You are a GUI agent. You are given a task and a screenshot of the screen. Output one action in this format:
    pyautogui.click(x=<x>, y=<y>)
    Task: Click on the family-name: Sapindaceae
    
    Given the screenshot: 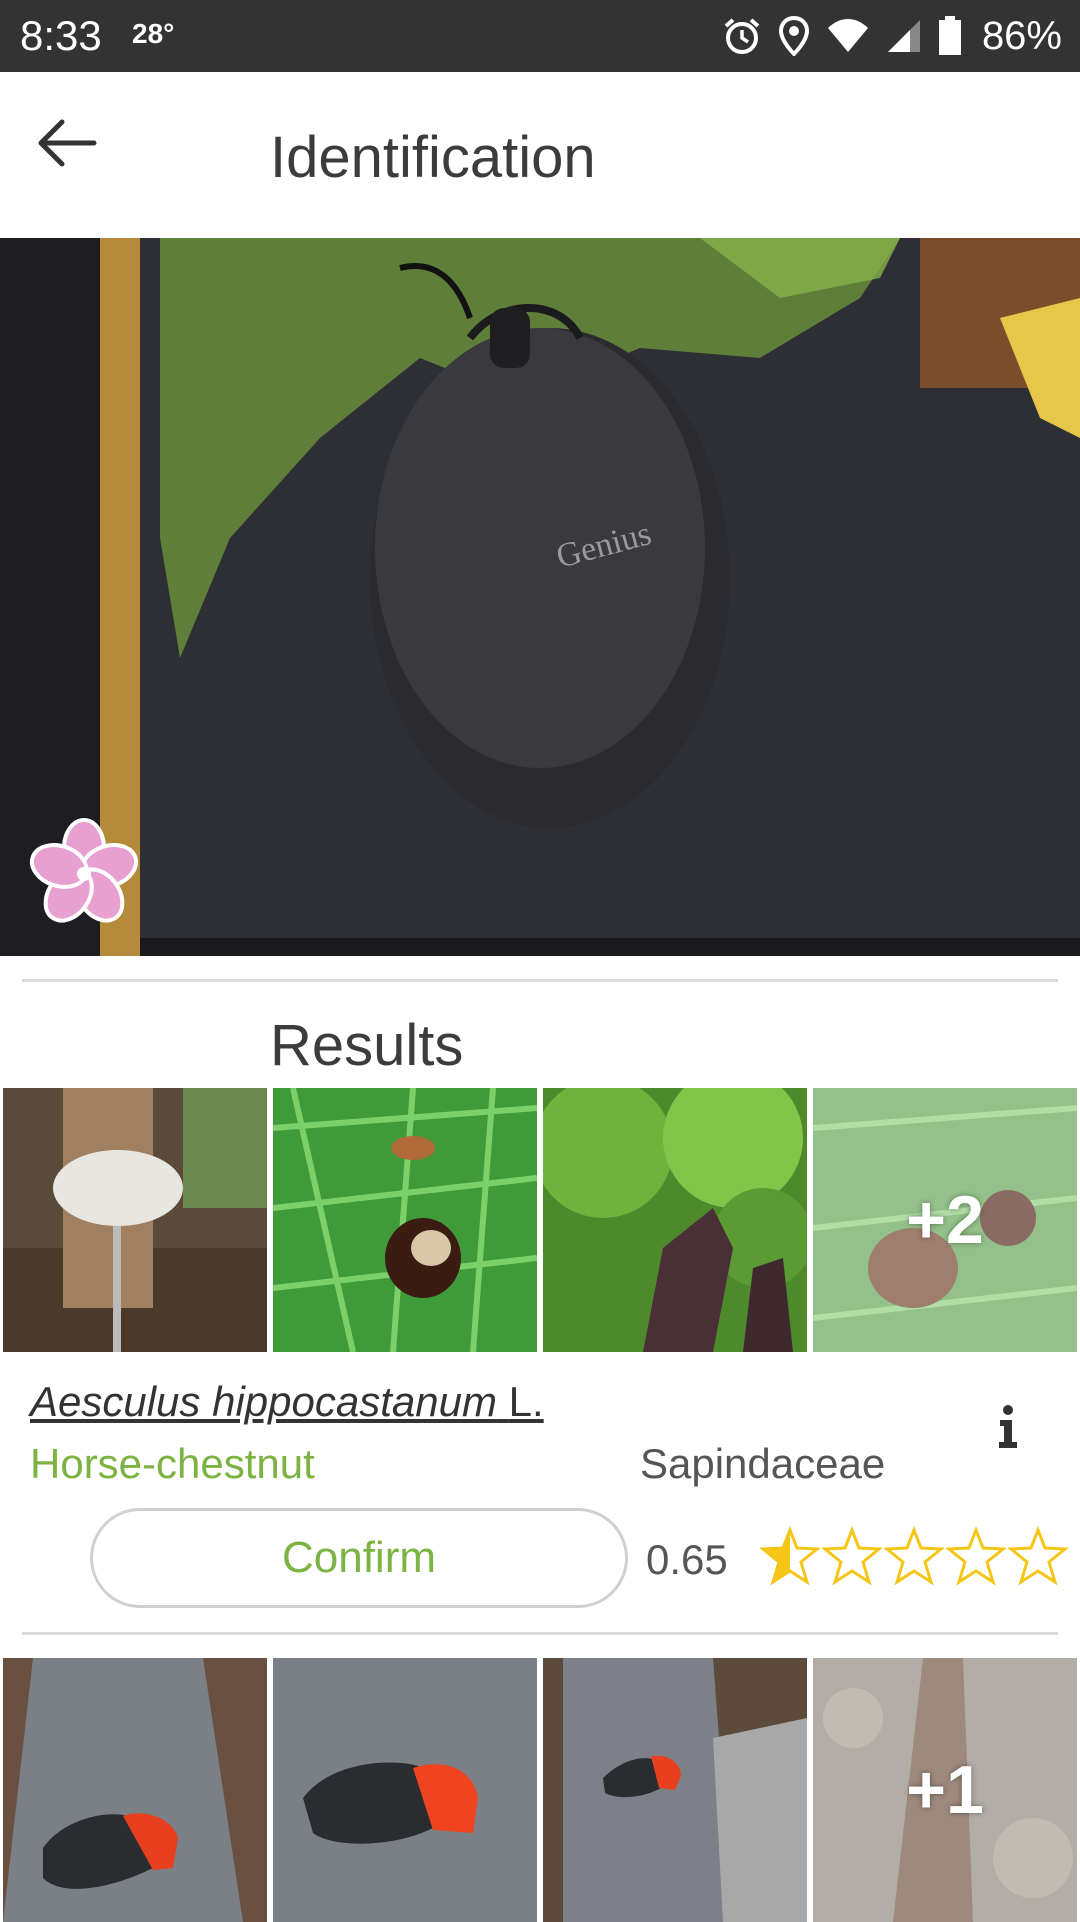 What is the action you would take?
    pyautogui.click(x=763, y=1463)
    